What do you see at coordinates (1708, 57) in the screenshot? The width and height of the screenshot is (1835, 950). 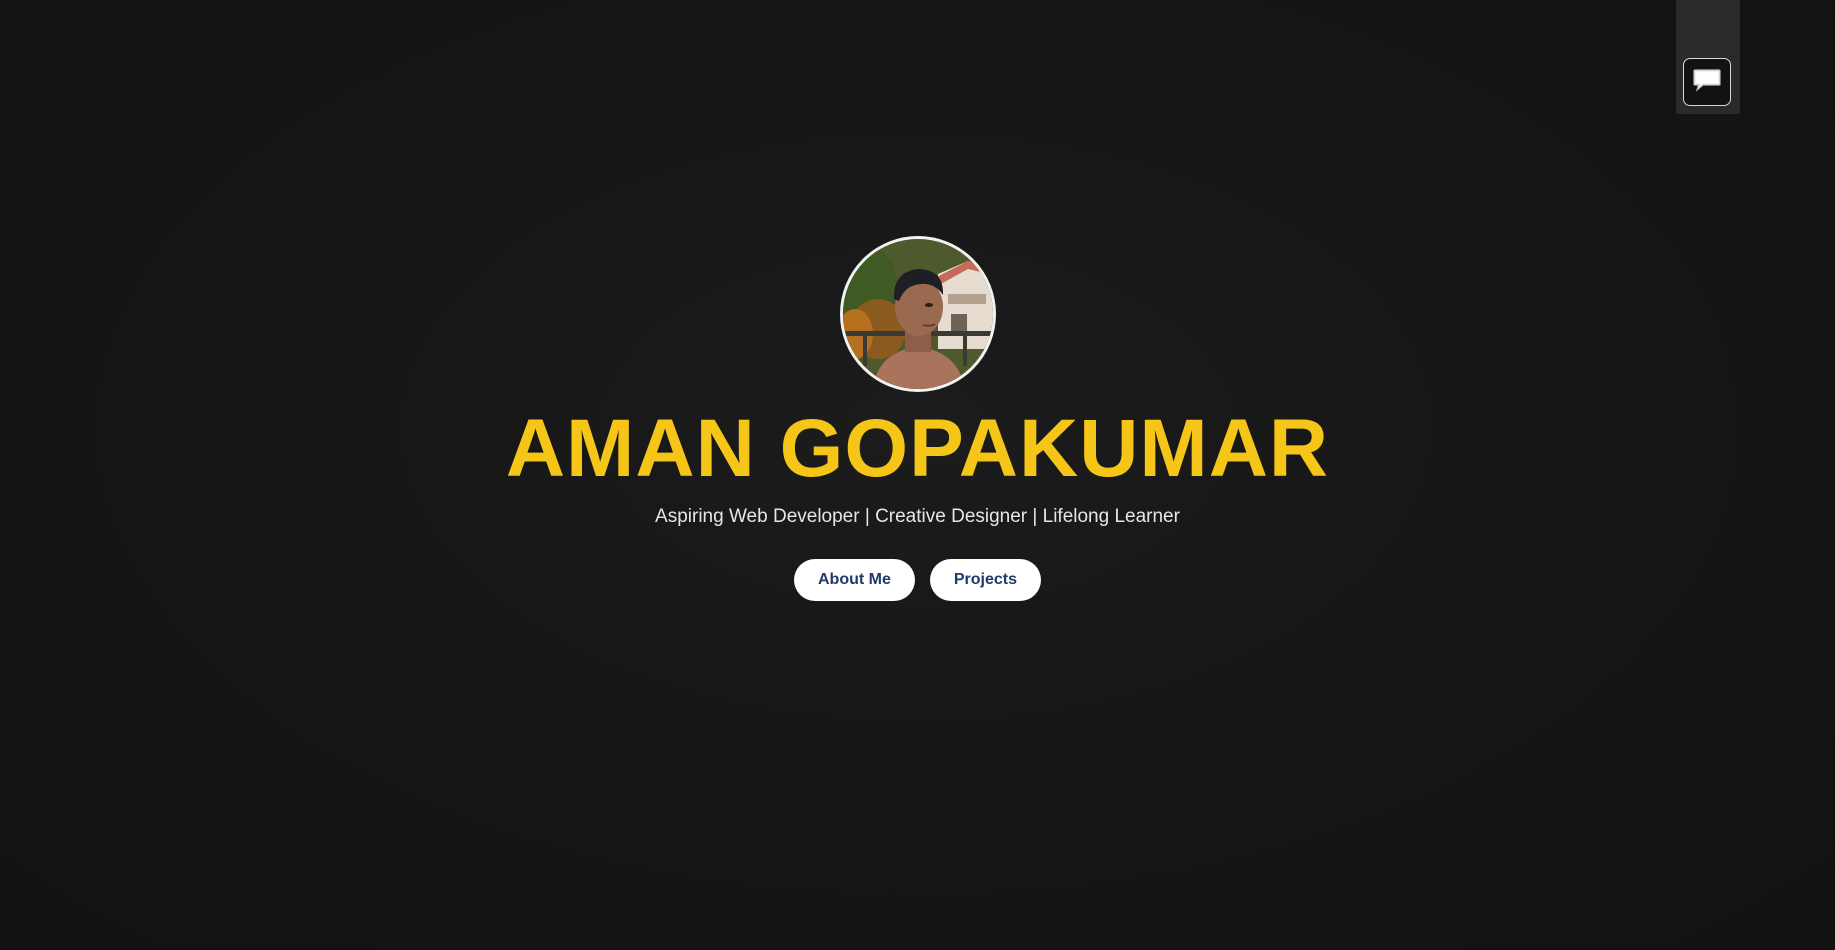 I see `chat-dock` at bounding box center [1708, 57].